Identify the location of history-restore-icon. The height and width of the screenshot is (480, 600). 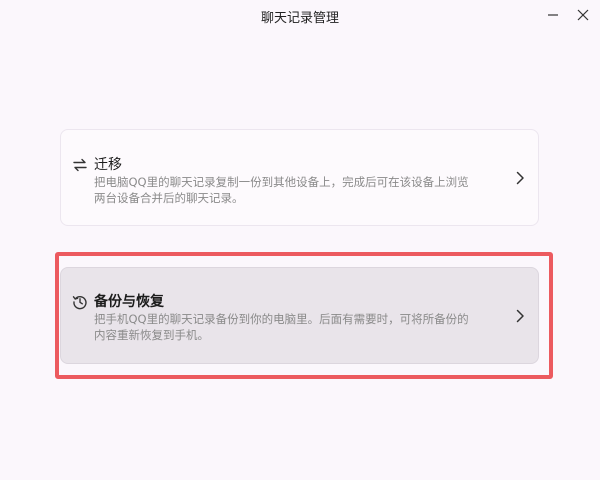
(79, 302).